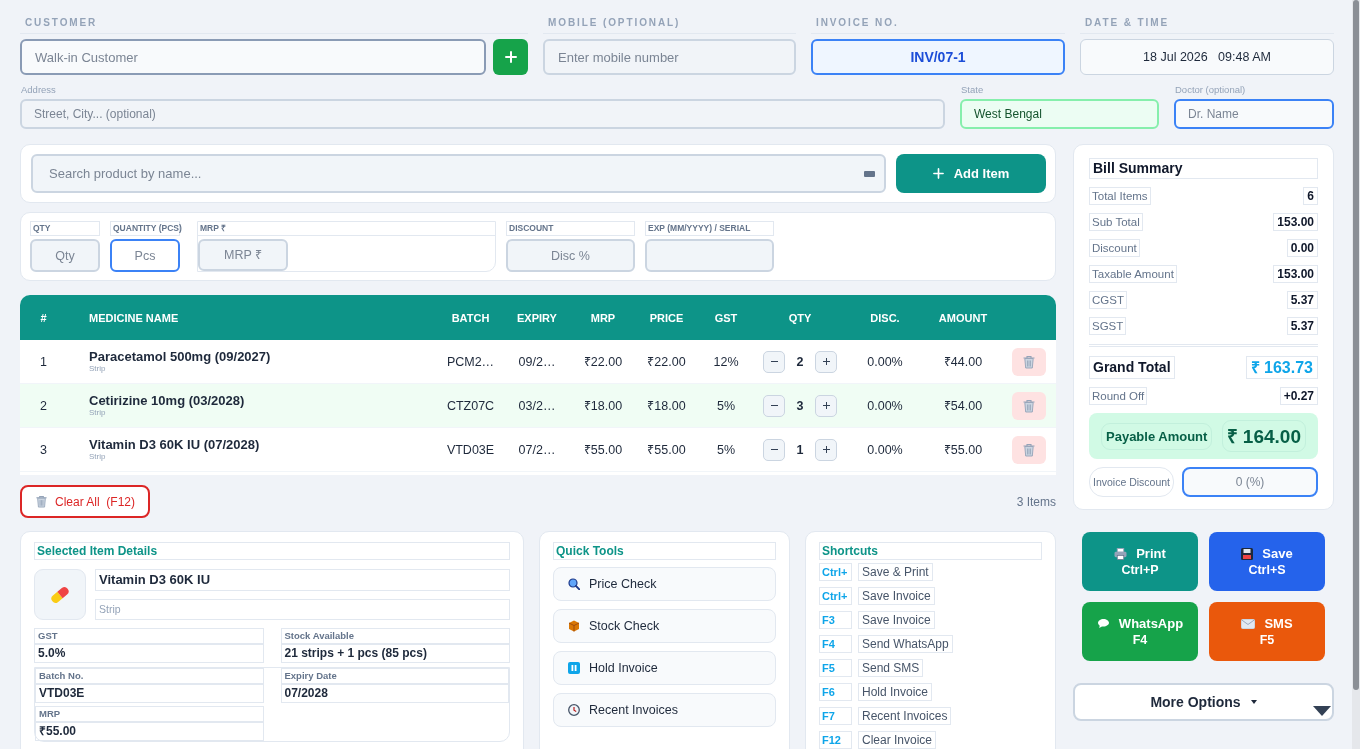  I want to click on envelope-icon, so click(1248, 623).